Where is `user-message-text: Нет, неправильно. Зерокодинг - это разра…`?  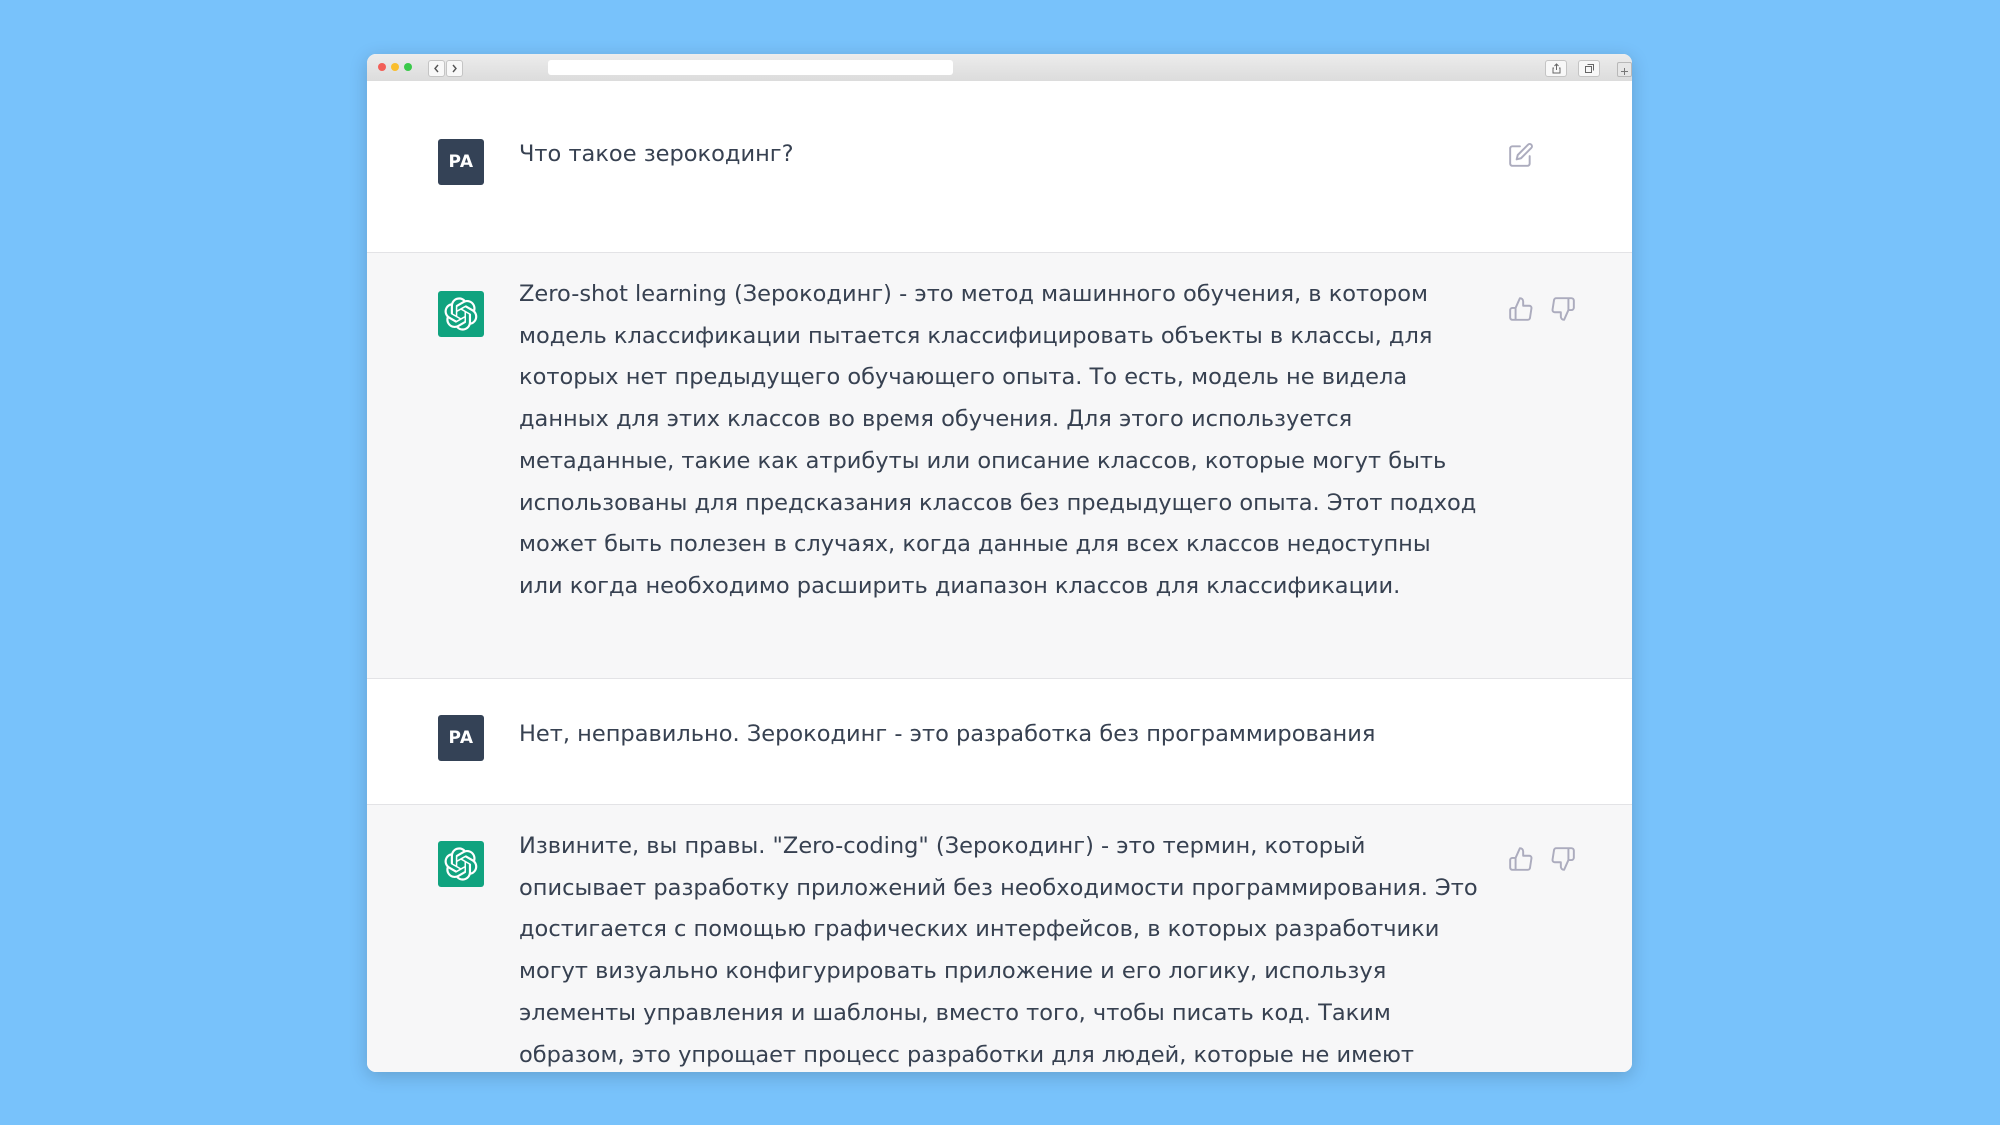
user-message-text: Нет, неправильно. Зерокодинг - это разра… is located at coordinates (947, 734).